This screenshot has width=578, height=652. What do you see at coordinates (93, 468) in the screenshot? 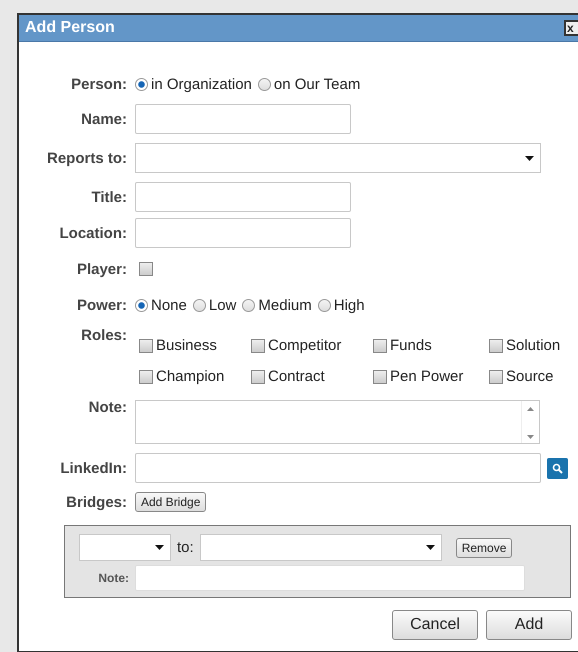
I see `field-label: LinkedIn:` at bounding box center [93, 468].